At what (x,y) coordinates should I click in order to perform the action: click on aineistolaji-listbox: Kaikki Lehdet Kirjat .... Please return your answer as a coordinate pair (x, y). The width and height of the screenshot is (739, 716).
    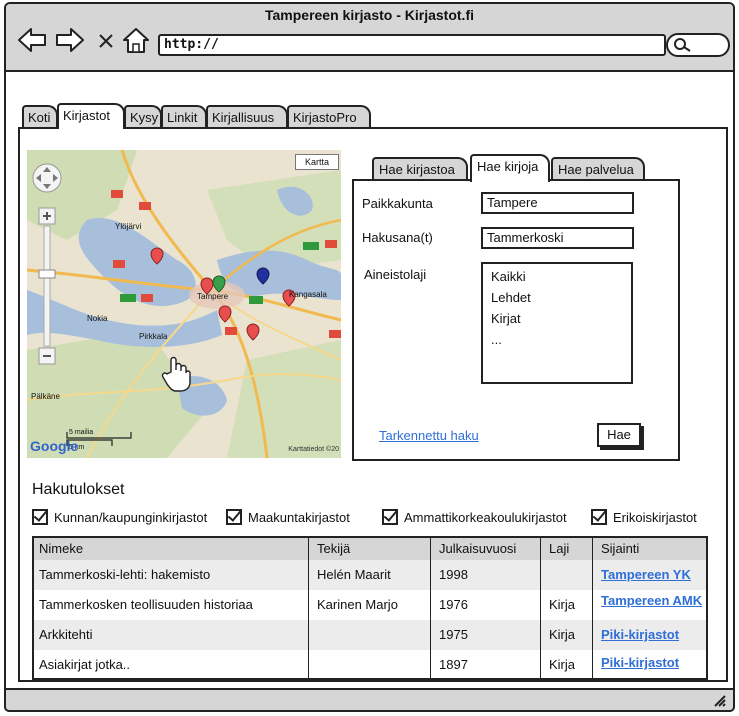
    Looking at the image, I should click on (557, 323).